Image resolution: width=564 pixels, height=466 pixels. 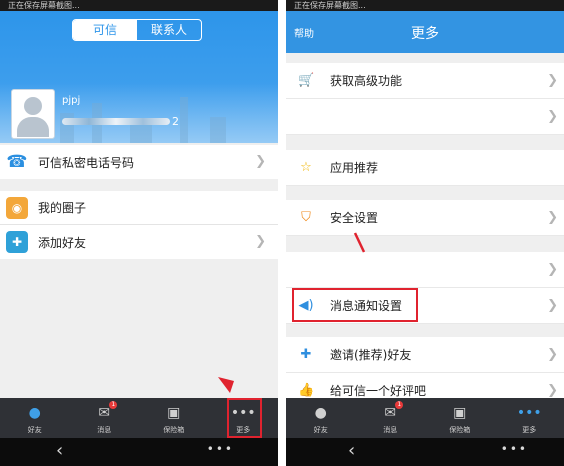 What do you see at coordinates (306, 217) in the screenshot?
I see `shield-icon: ⛉` at bounding box center [306, 217].